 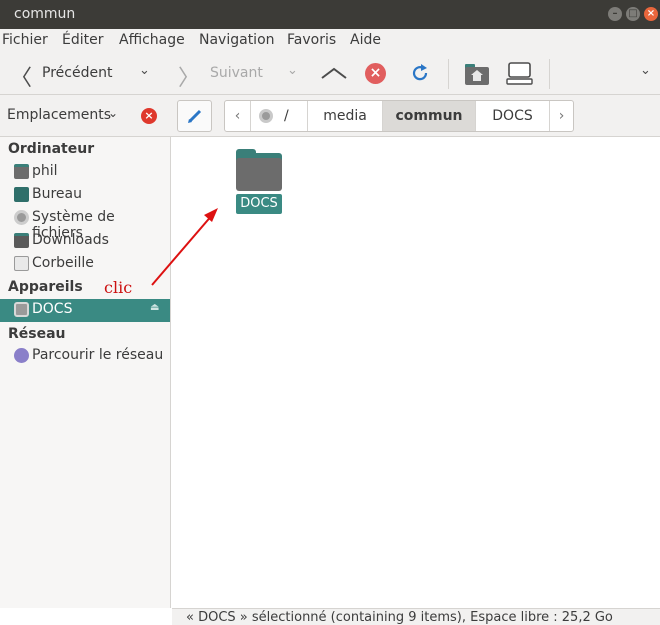 What do you see at coordinates (37, 334) in the screenshot?
I see `section-reseau: Réseau` at bounding box center [37, 334].